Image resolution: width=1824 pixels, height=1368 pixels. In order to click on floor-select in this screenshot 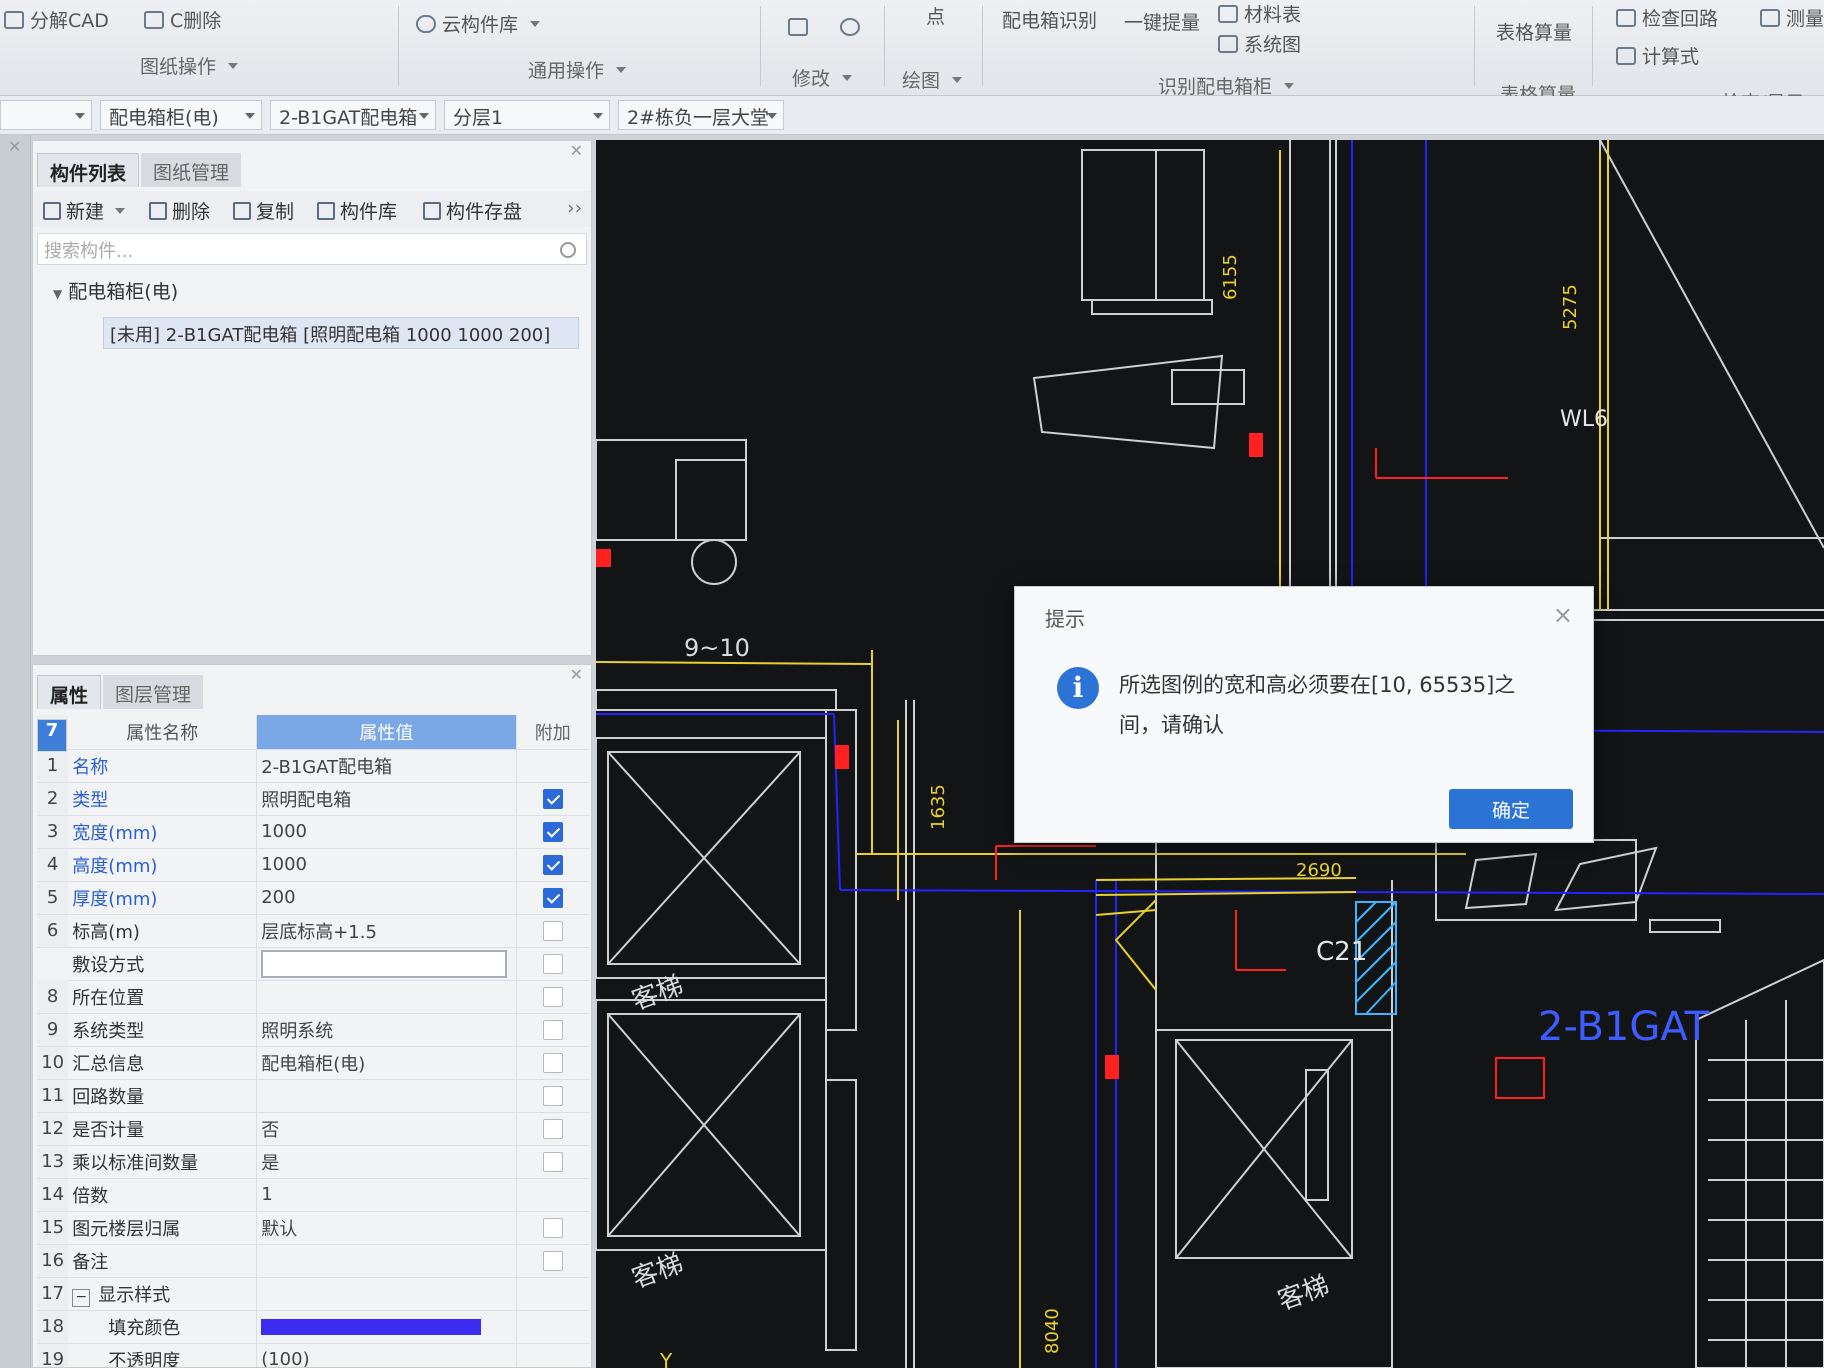, I will do `click(46, 115)`.